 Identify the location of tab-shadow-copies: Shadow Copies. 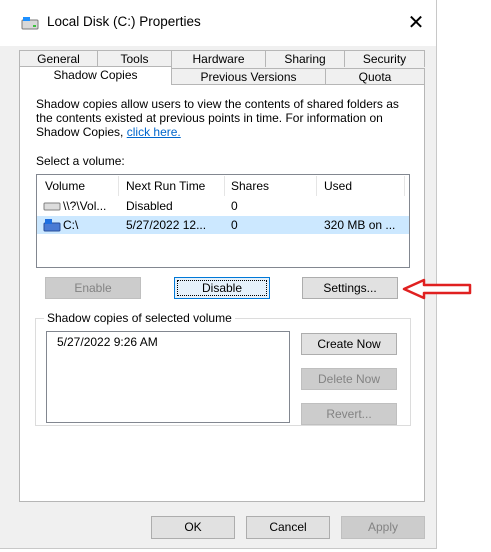
(95, 75).